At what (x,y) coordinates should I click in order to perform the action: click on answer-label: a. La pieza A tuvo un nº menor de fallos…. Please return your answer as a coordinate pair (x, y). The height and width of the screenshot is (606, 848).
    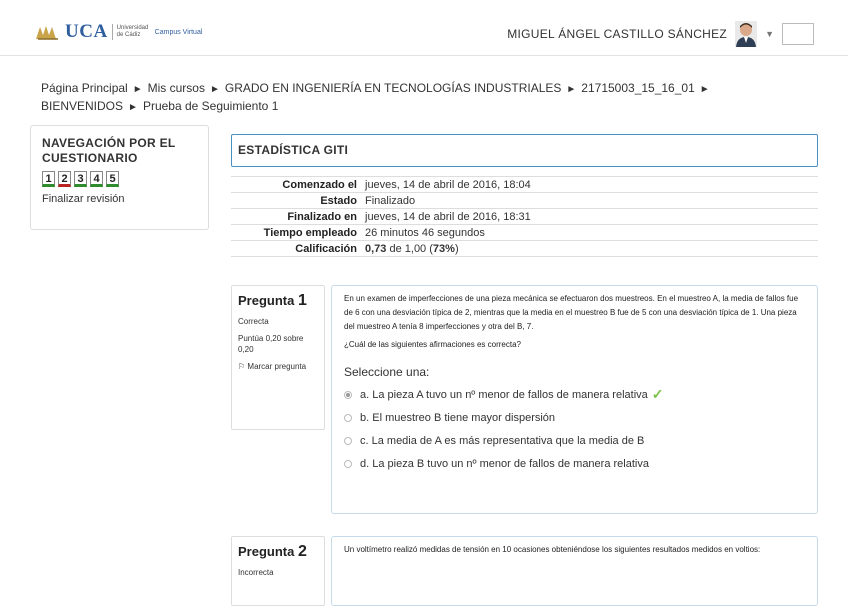
    Looking at the image, I should click on (504, 395).